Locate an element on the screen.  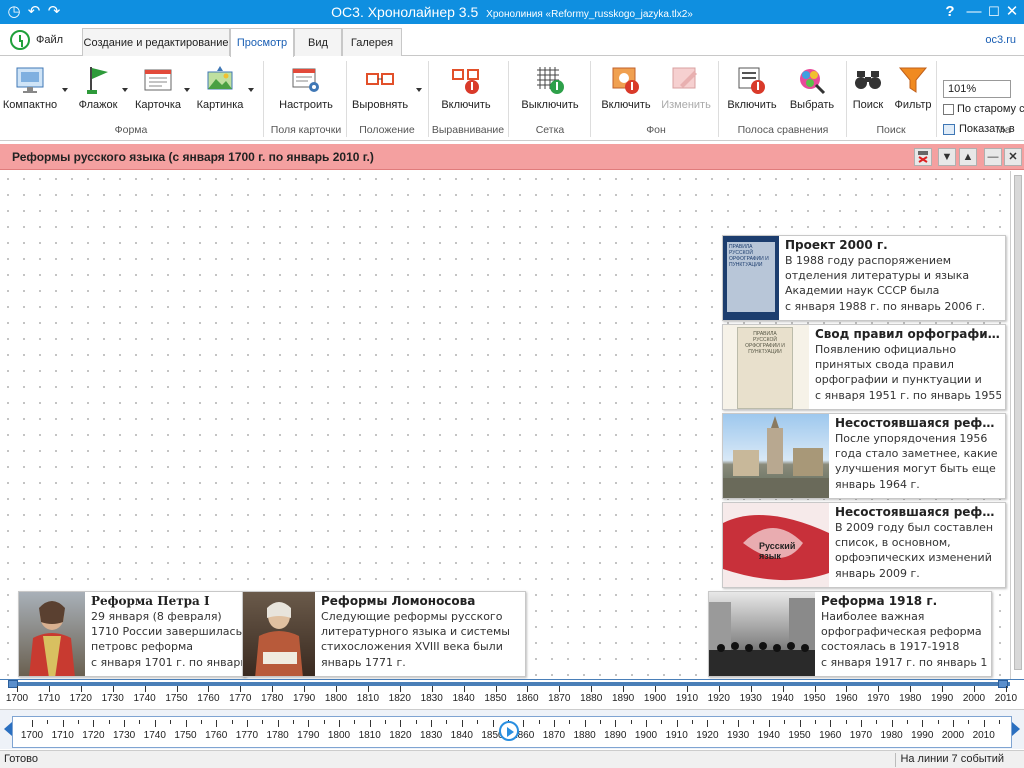
minimize-button: — is located at coordinates (974, 12).